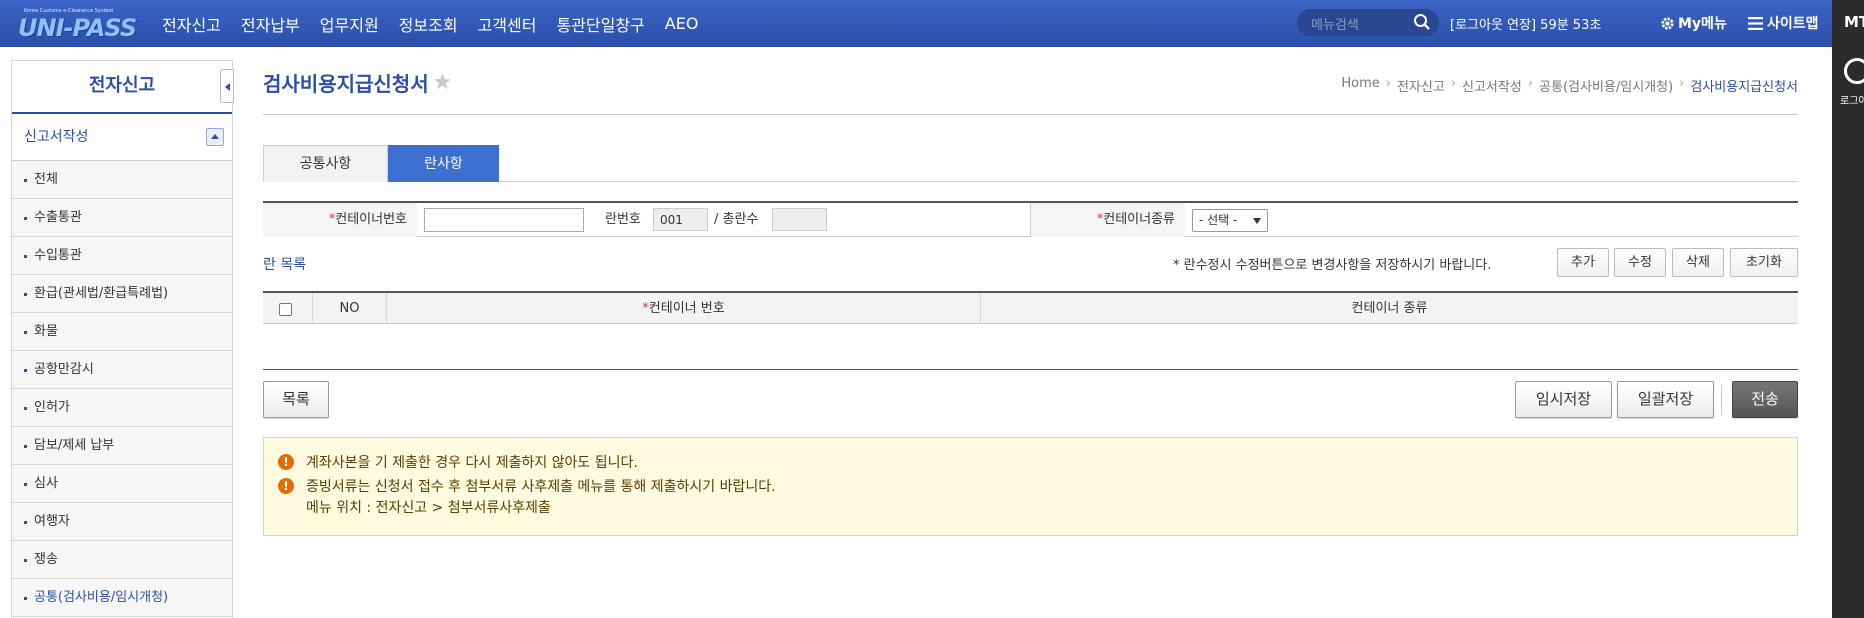 The height and width of the screenshot is (618, 1864). I want to click on sidebar-item-common: 공통(검사비용/임시개청), so click(122, 598).